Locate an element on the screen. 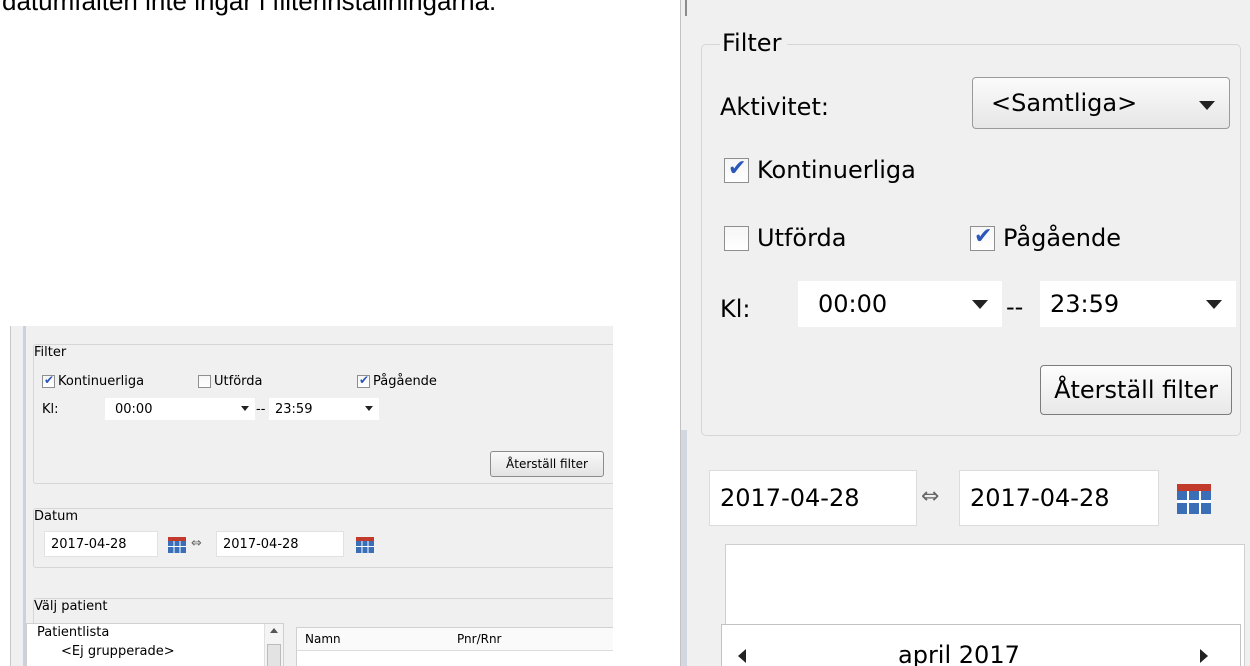 The image size is (1250, 666). datum-group: Datum 2017-04-28 ⇔ 2017-04-28 is located at coordinates (323, 538).